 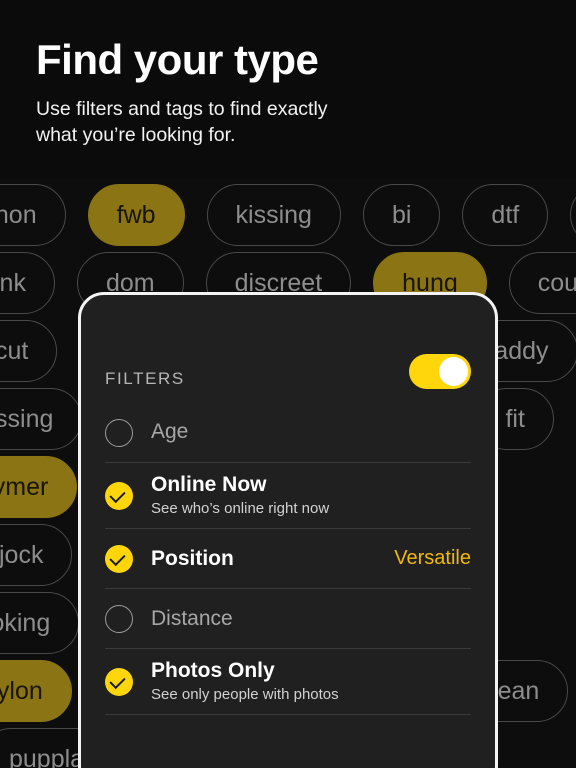 I want to click on filter-row: Distance, so click(x=288, y=619).